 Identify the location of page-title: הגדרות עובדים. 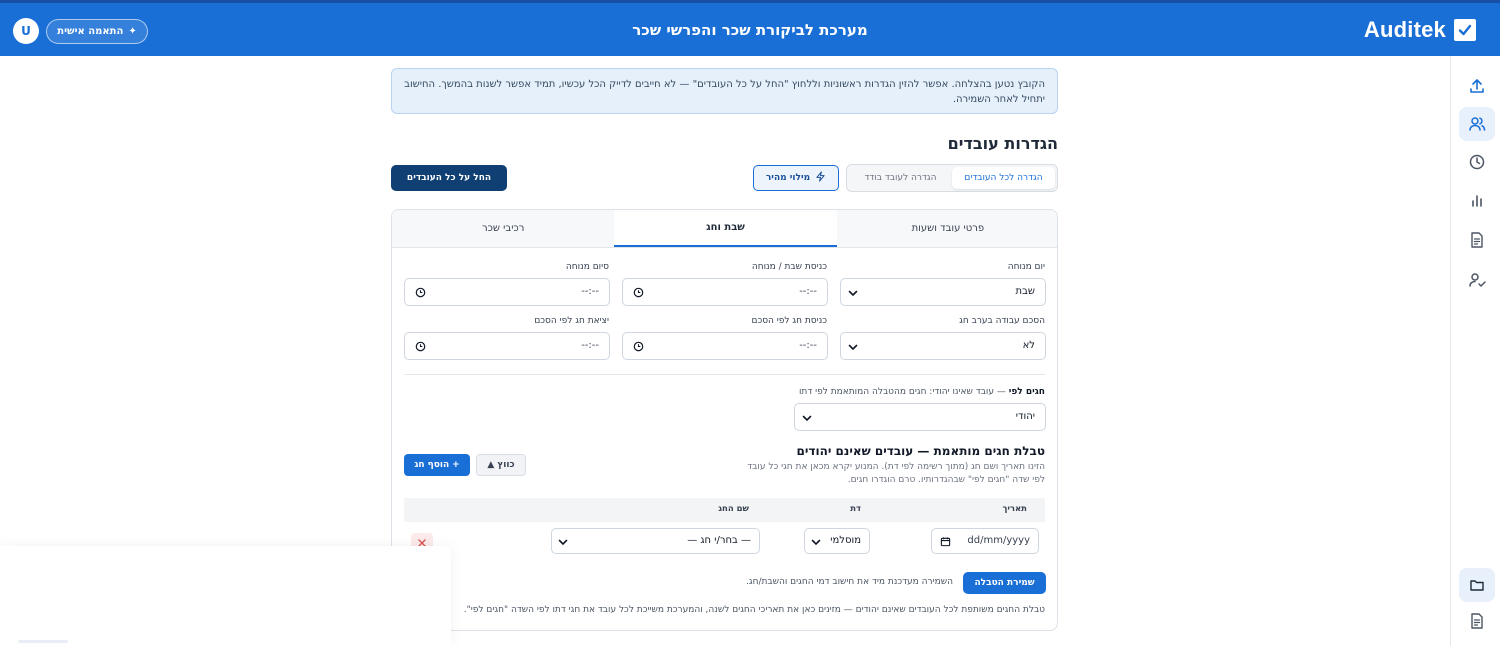
(1002, 143).